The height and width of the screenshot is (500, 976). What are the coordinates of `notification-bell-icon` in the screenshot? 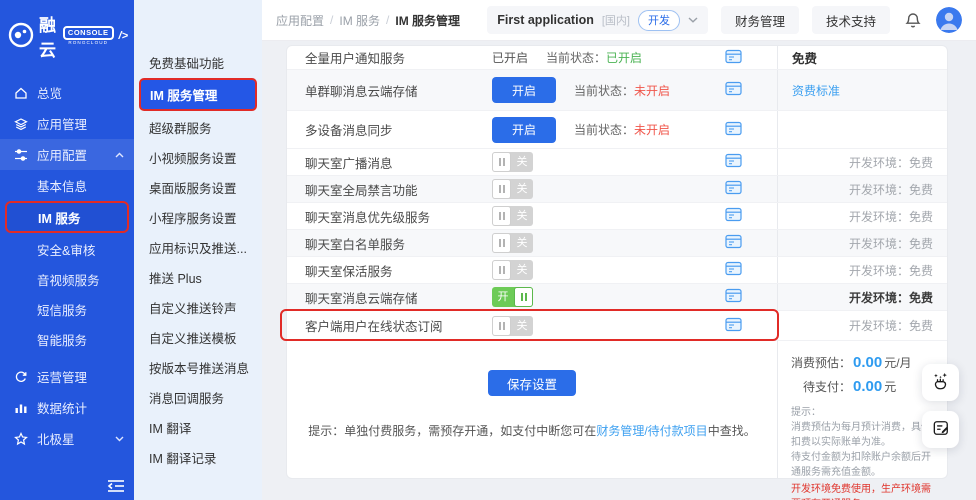 It's located at (913, 20).